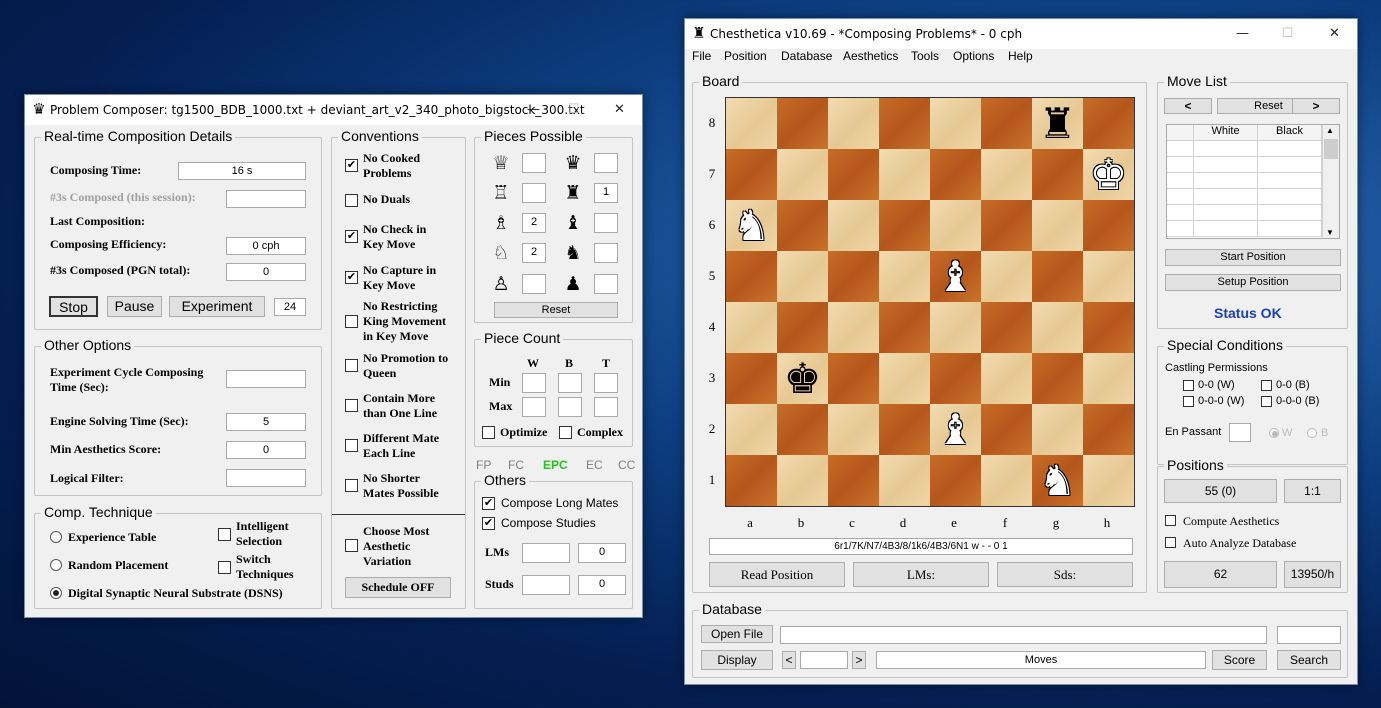 Image resolution: width=1381 pixels, height=708 pixels. I want to click on efficiency-field: 0 cph, so click(266, 246).